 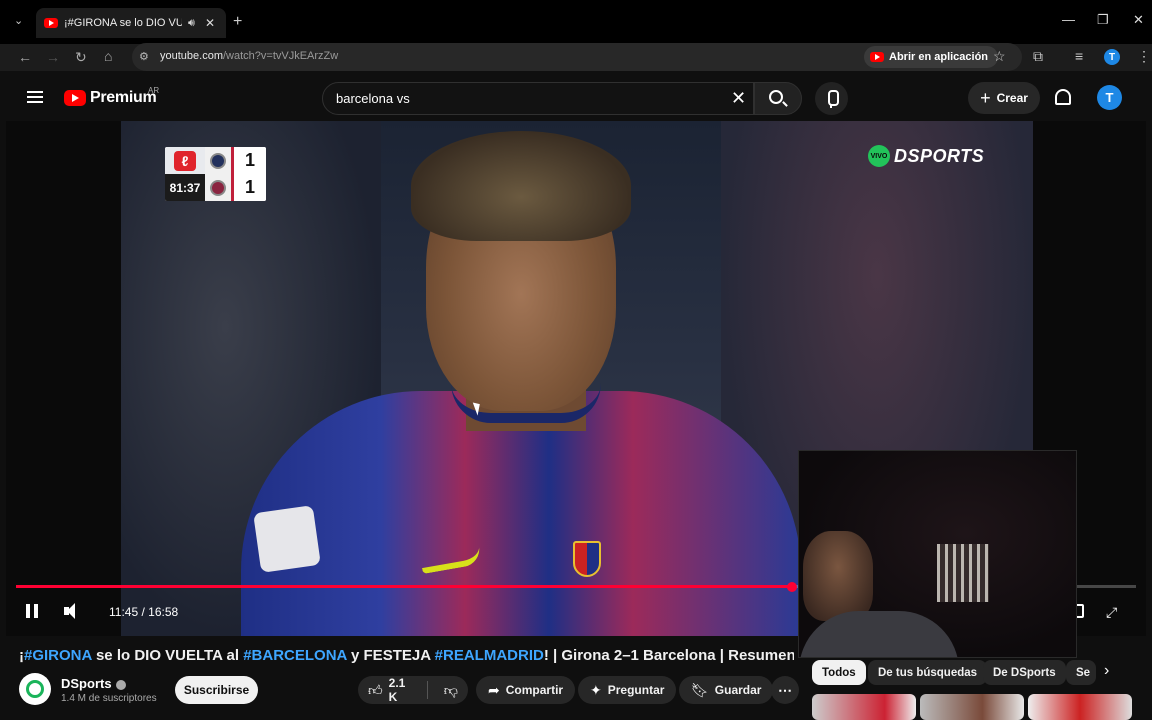 I want to click on open-in-app-button: Abrir en aplicación, so click(x=931, y=57).